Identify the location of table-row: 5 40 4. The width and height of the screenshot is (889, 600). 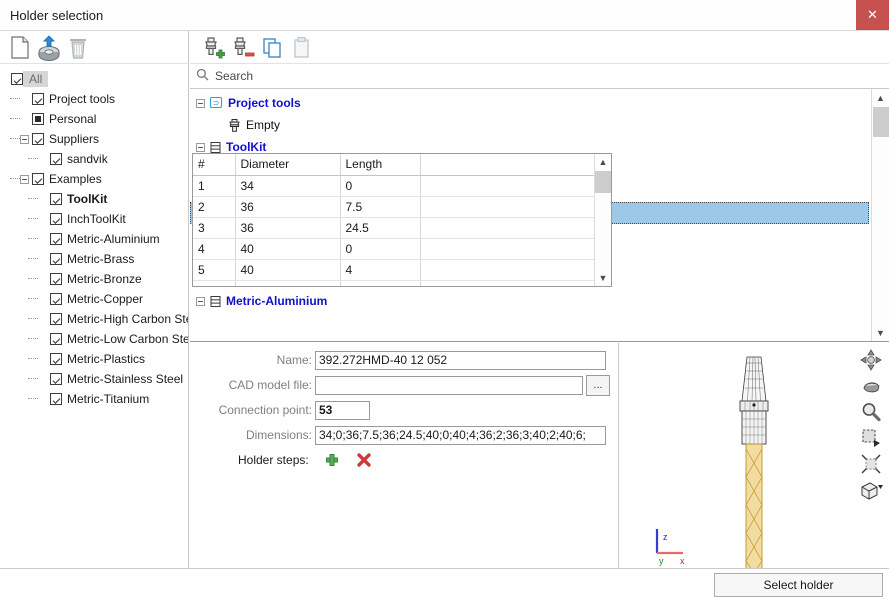
(394, 270).